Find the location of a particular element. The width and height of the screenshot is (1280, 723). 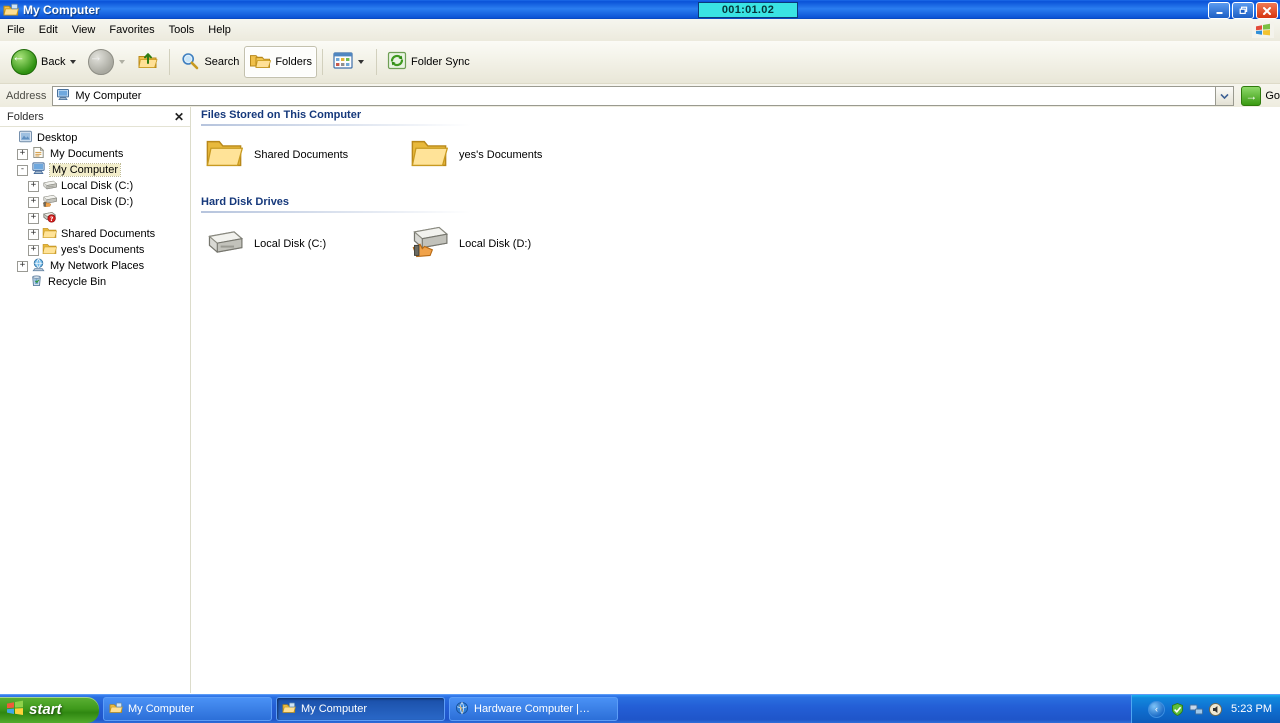

file-item: Local Disk (C:) is located at coordinates (305, 243).